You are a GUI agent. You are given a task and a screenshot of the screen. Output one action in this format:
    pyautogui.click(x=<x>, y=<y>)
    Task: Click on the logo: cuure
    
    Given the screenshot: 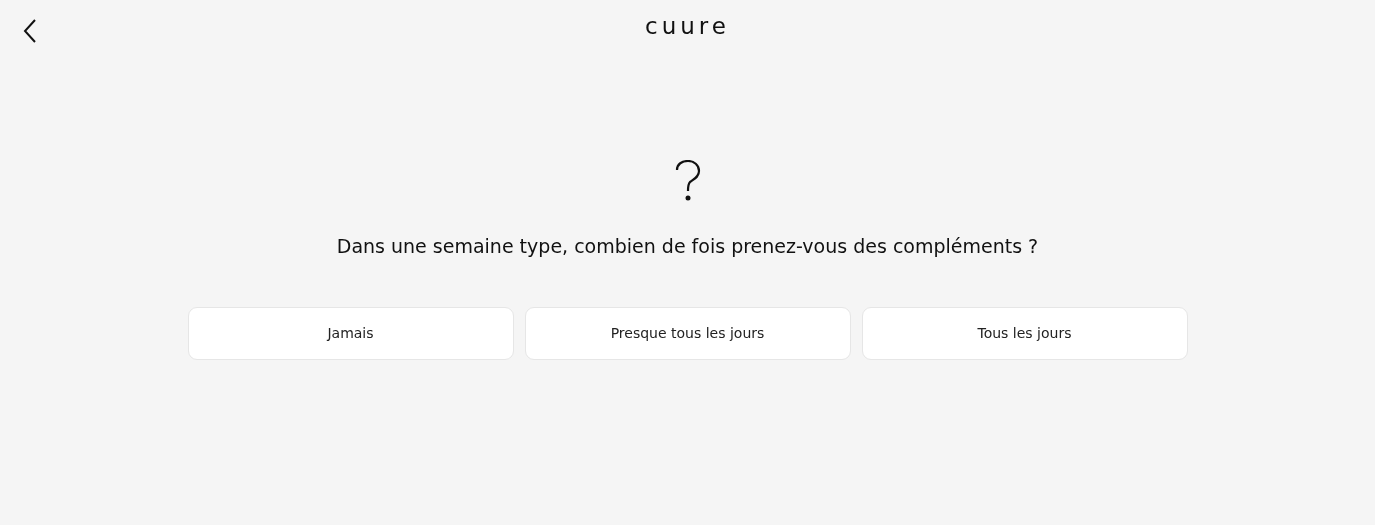 What is the action you would take?
    pyautogui.click(x=687, y=26)
    